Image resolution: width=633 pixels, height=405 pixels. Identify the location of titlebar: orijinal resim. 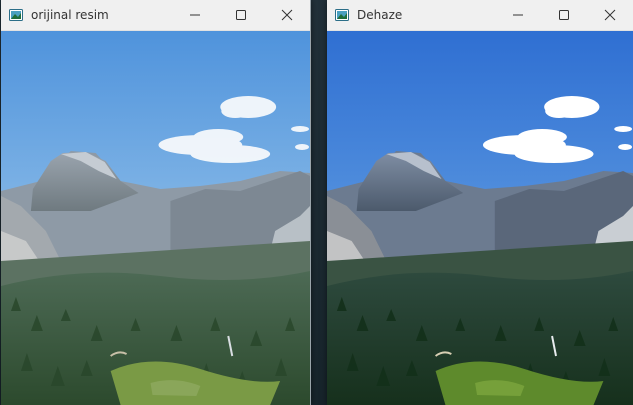
(155, 15).